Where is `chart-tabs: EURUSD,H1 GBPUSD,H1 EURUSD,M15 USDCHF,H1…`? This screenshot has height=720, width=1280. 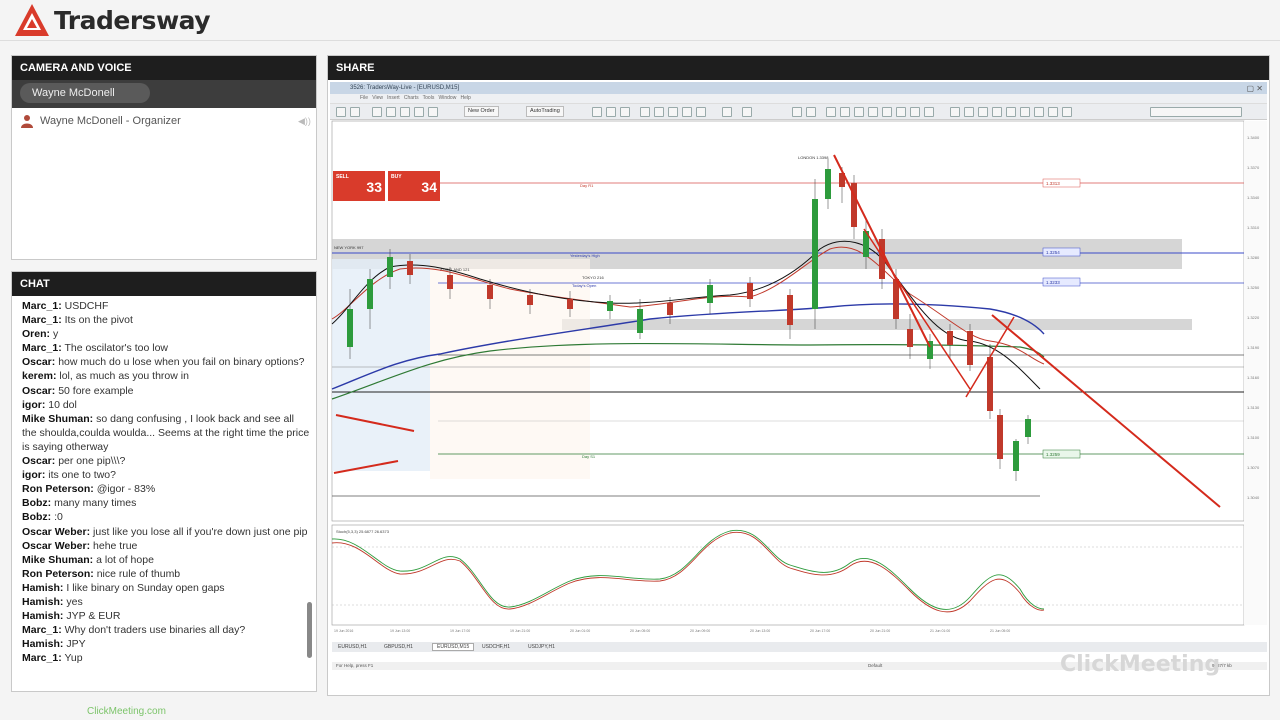
chart-tabs: EURUSD,H1 GBPUSD,H1 EURUSD,M15 USDCHF,H1… is located at coordinates (799, 647).